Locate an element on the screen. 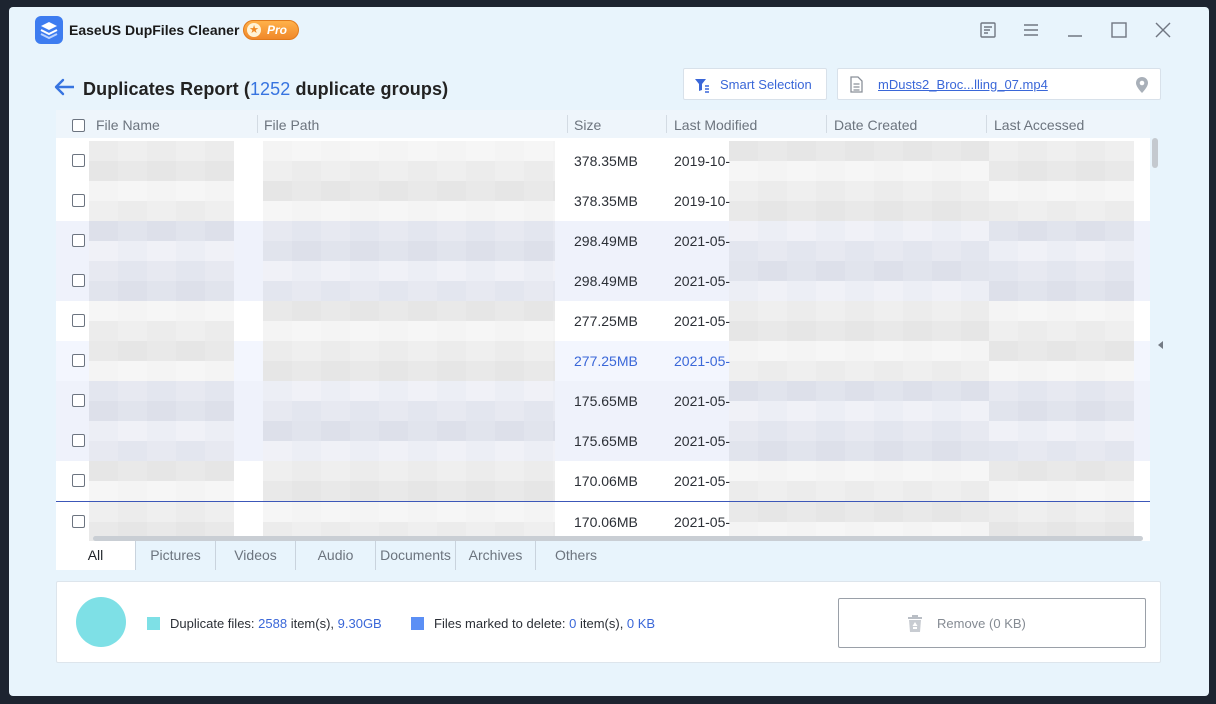 The image size is (1216, 704). recycle-bin-icon is located at coordinates (915, 623).